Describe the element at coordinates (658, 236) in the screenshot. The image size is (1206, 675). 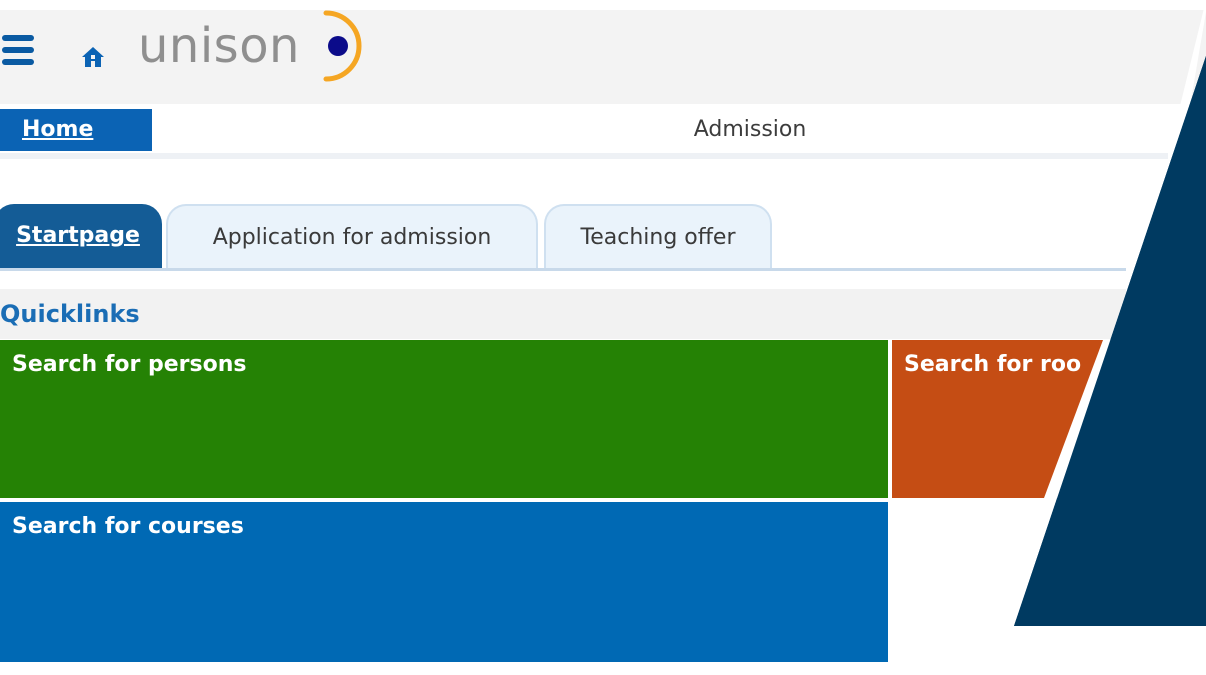
I see `tab-teaching-offer: Teaching offer` at that location.